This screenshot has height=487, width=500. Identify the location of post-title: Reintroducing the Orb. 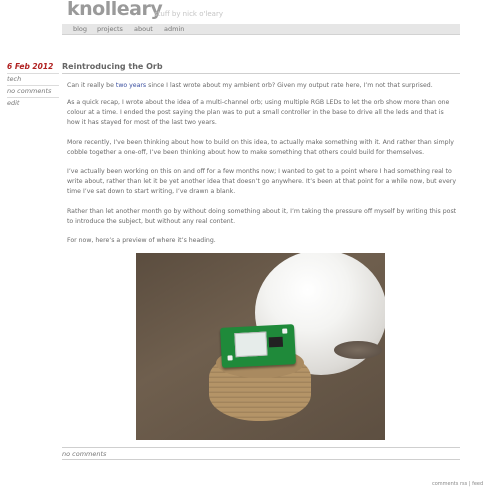
(112, 66).